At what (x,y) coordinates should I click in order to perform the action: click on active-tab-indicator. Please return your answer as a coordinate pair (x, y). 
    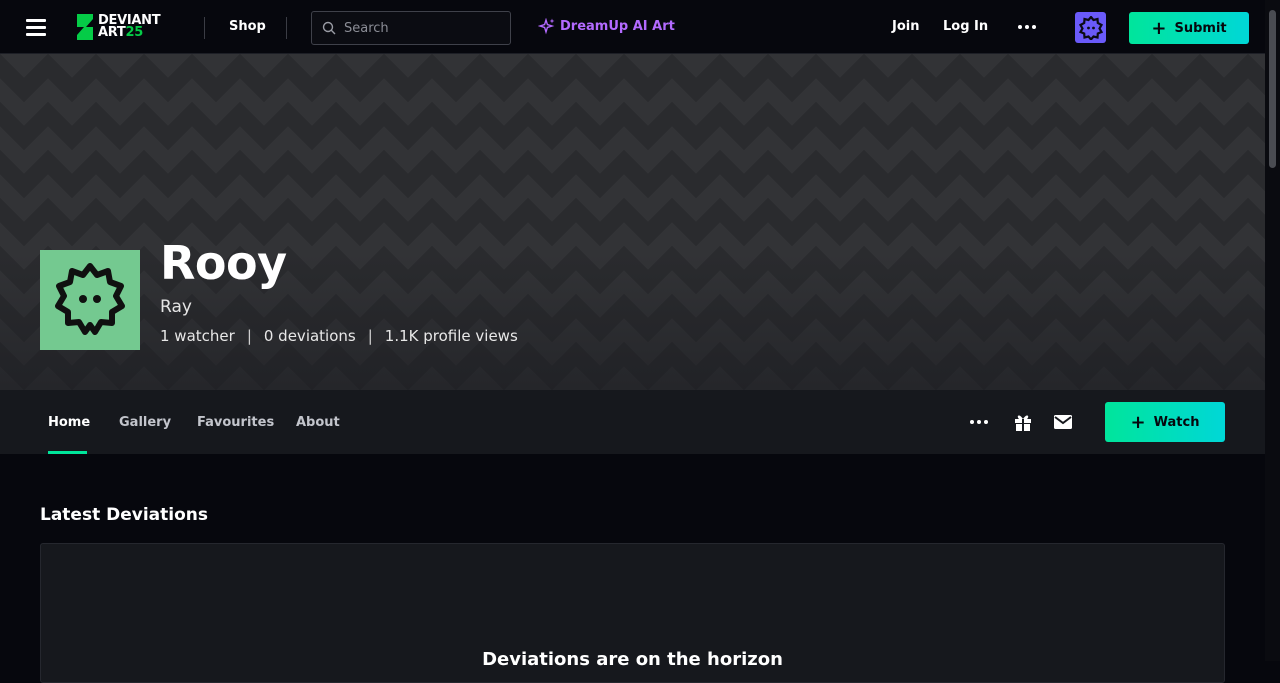
    Looking at the image, I should click on (67, 452).